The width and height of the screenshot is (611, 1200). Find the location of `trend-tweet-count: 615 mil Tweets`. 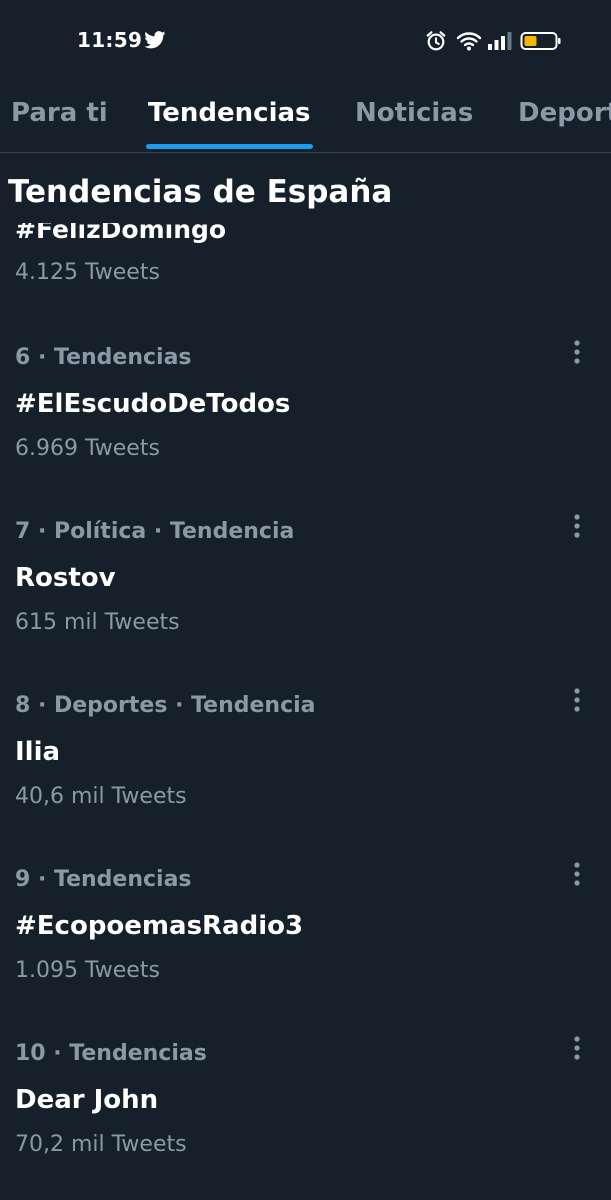

trend-tweet-count: 615 mil Tweets is located at coordinates (97, 622).